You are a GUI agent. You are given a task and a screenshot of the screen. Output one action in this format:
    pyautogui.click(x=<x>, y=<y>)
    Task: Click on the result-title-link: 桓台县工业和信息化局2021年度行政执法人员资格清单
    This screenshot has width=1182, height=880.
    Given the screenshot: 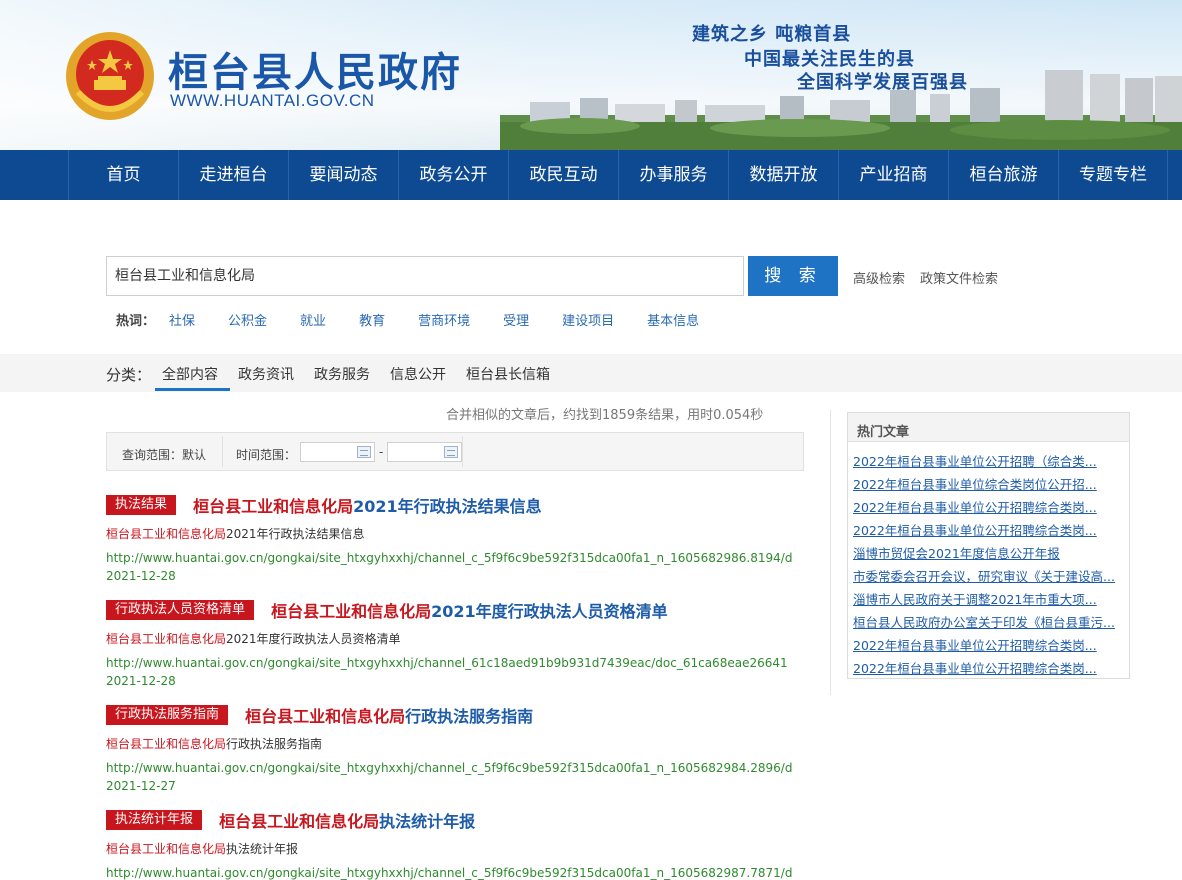 What is the action you would take?
    pyautogui.click(x=469, y=610)
    